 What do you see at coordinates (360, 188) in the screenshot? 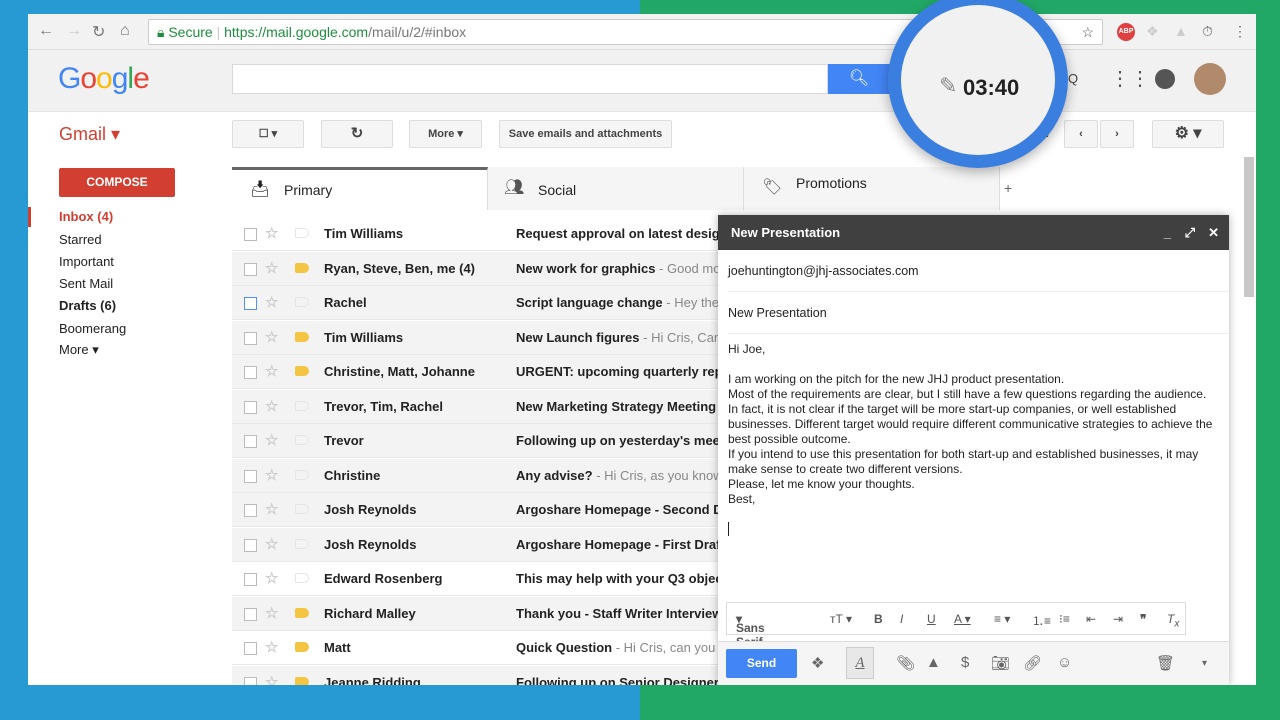
I see `tab-primary: 📥︎ Primary` at bounding box center [360, 188].